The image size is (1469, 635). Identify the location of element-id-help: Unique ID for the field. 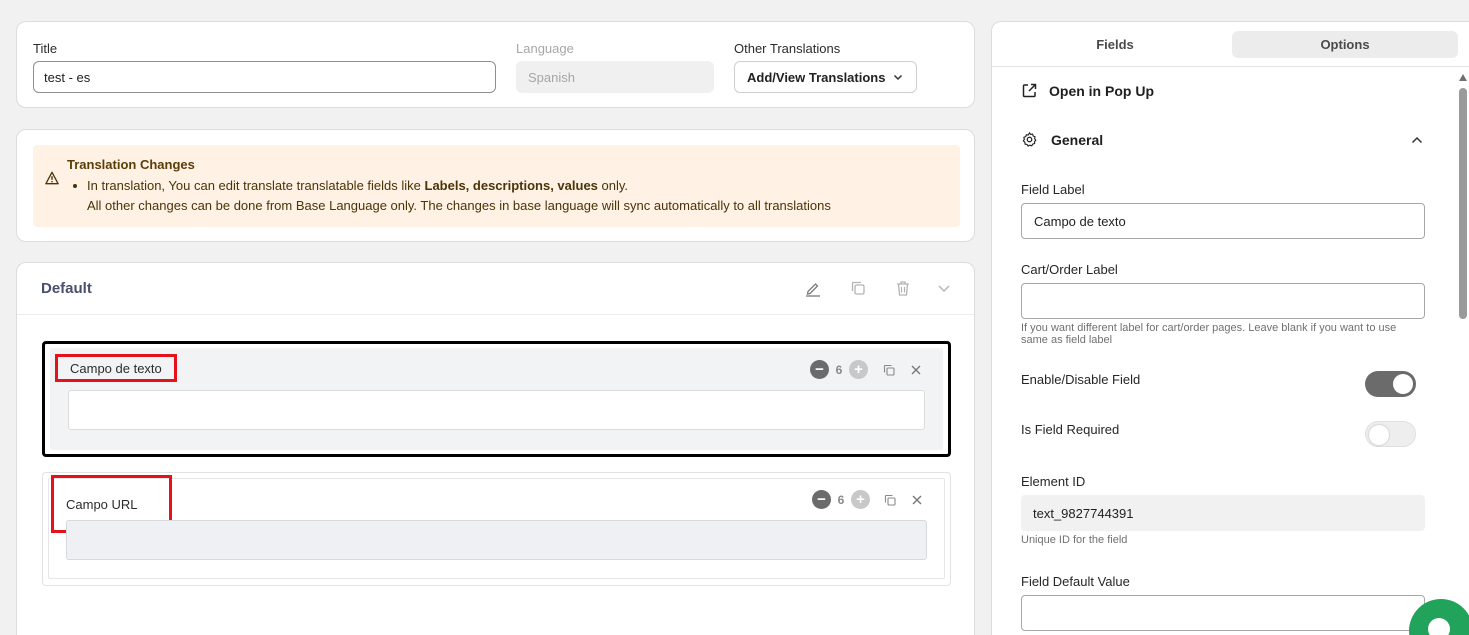
(1074, 540).